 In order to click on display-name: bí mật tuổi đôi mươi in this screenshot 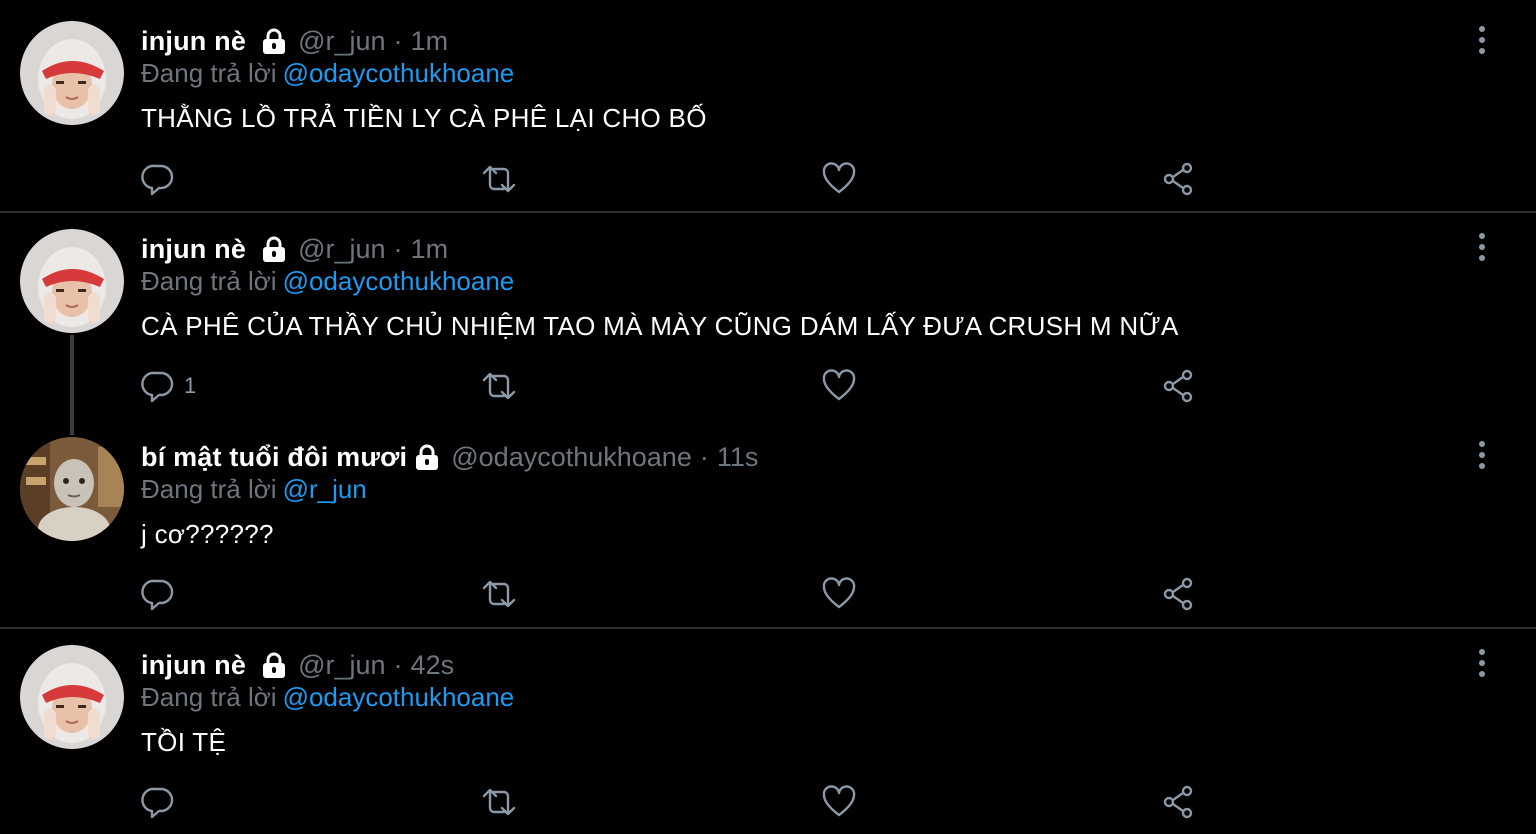, I will do `click(274, 457)`.